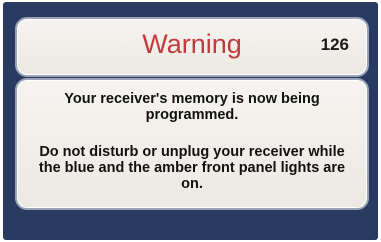 This screenshot has height=242, width=381. I want to click on warning-title: Warning, so click(192, 44).